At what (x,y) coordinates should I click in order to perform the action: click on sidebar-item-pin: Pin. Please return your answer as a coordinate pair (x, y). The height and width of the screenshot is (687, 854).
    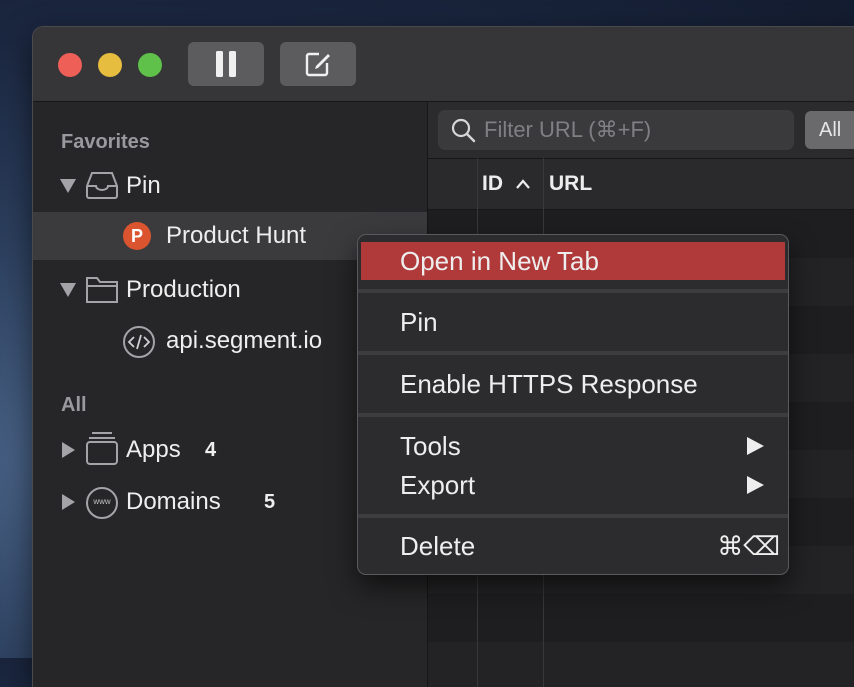
    Looking at the image, I should click on (230, 186).